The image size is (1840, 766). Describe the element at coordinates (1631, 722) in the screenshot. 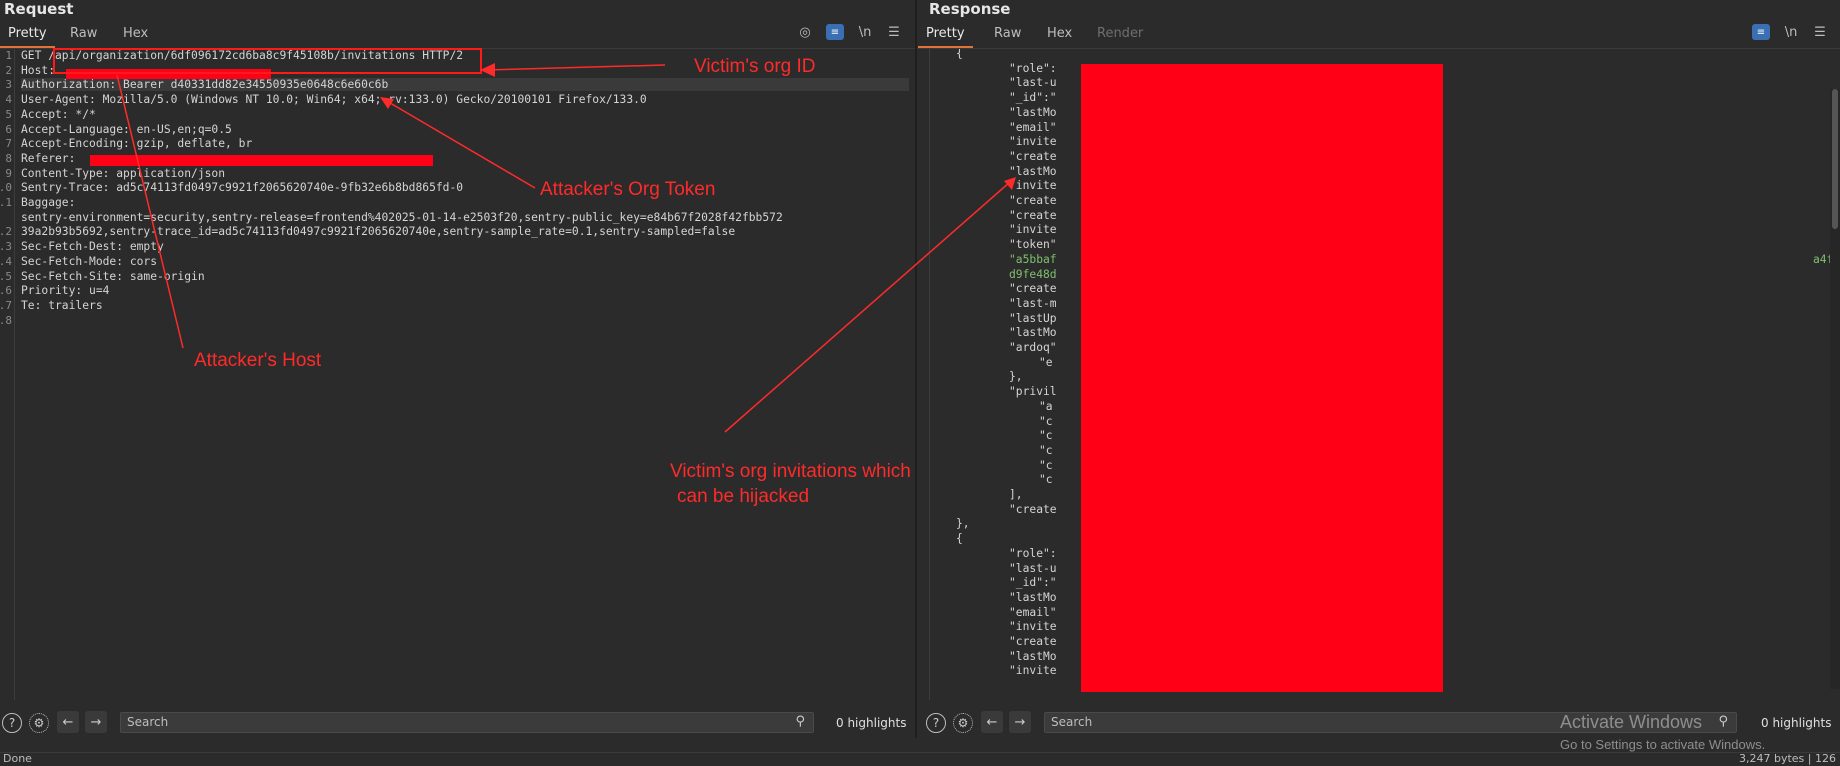

I see `activate-windows-watermark: Activate Windows` at that location.